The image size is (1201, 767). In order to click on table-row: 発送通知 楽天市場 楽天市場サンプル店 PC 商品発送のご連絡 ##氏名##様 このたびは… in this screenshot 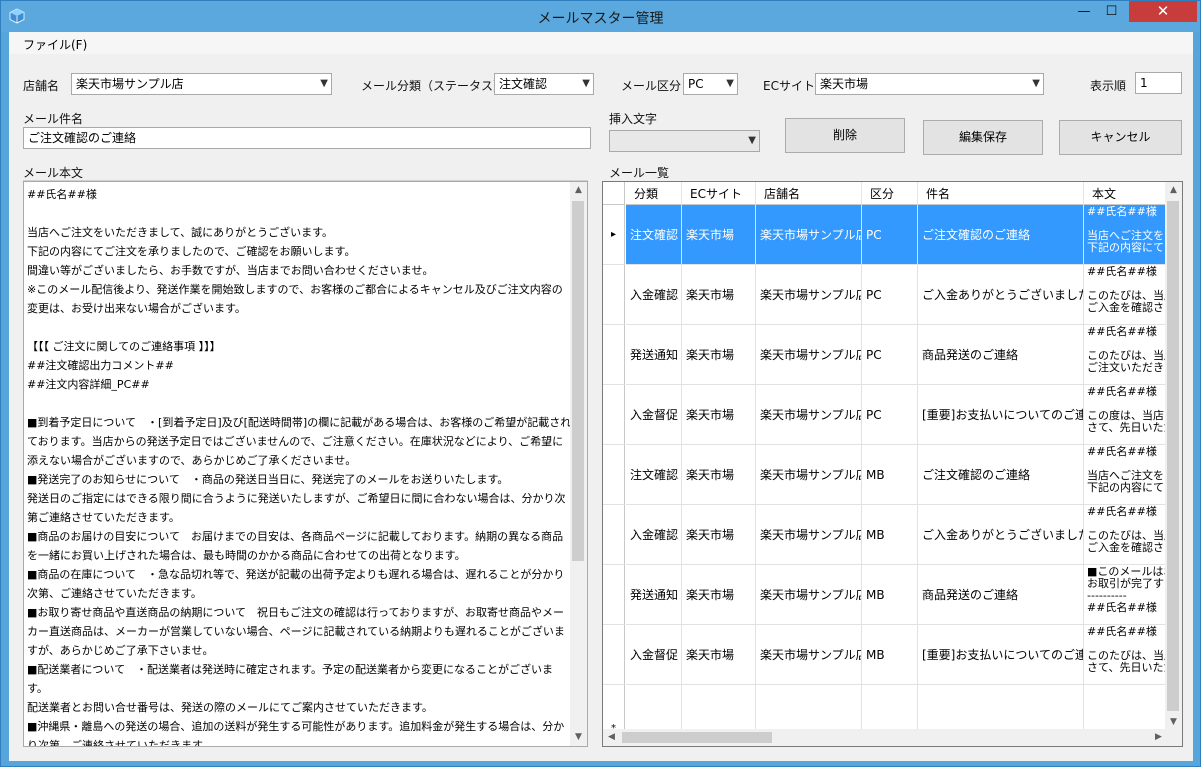, I will do `click(885, 355)`.